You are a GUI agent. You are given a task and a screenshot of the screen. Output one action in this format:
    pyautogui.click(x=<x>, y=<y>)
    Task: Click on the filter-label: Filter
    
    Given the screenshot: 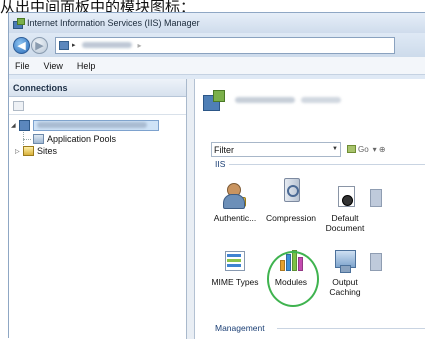 What is the action you would take?
    pyautogui.click(x=224, y=149)
    